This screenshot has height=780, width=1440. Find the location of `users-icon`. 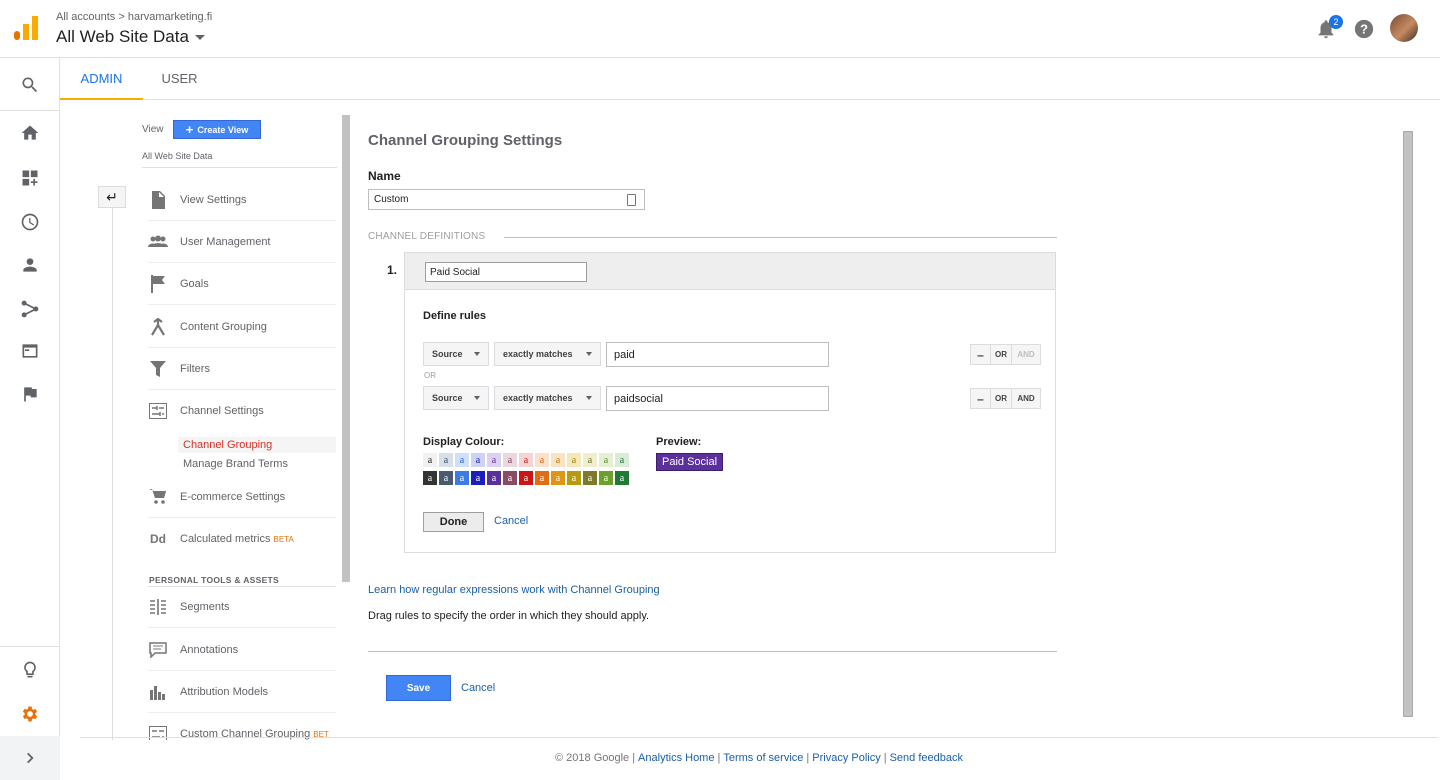

users-icon is located at coordinates (158, 242).